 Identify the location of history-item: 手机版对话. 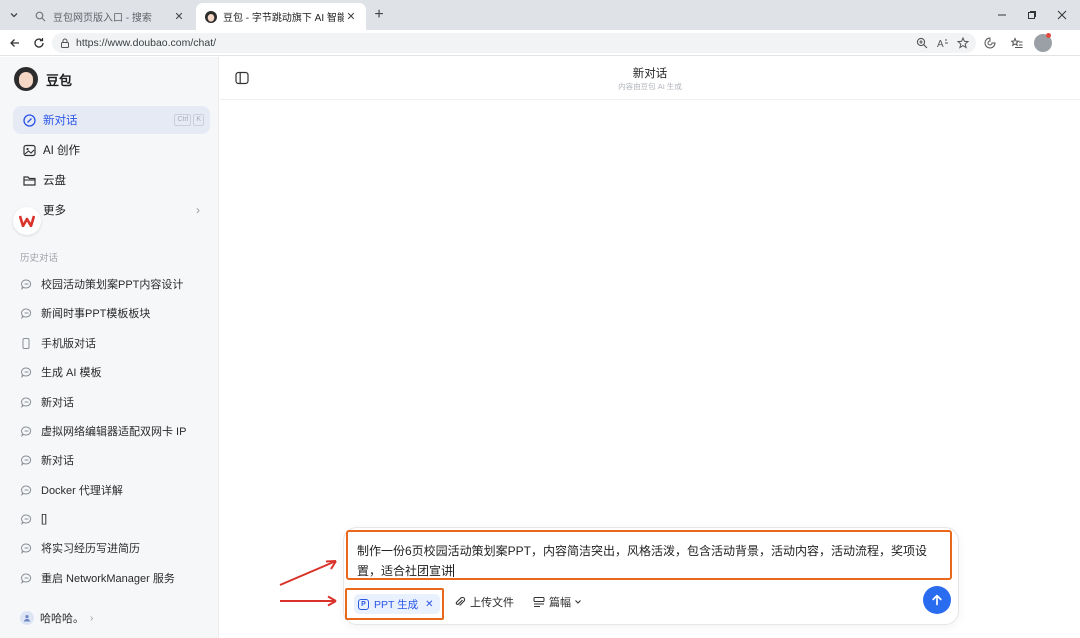
(58, 343).